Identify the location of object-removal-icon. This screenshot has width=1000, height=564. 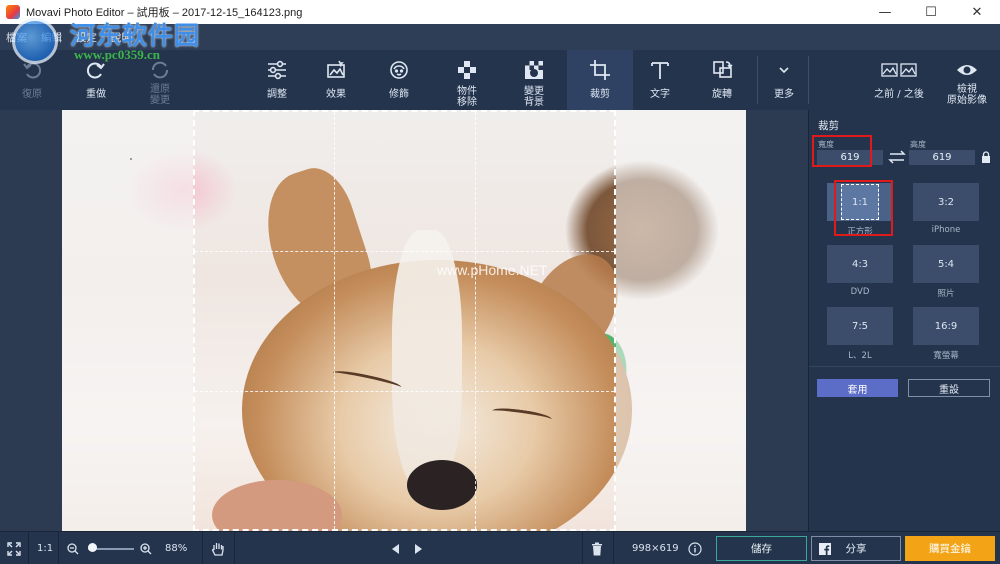
(467, 70).